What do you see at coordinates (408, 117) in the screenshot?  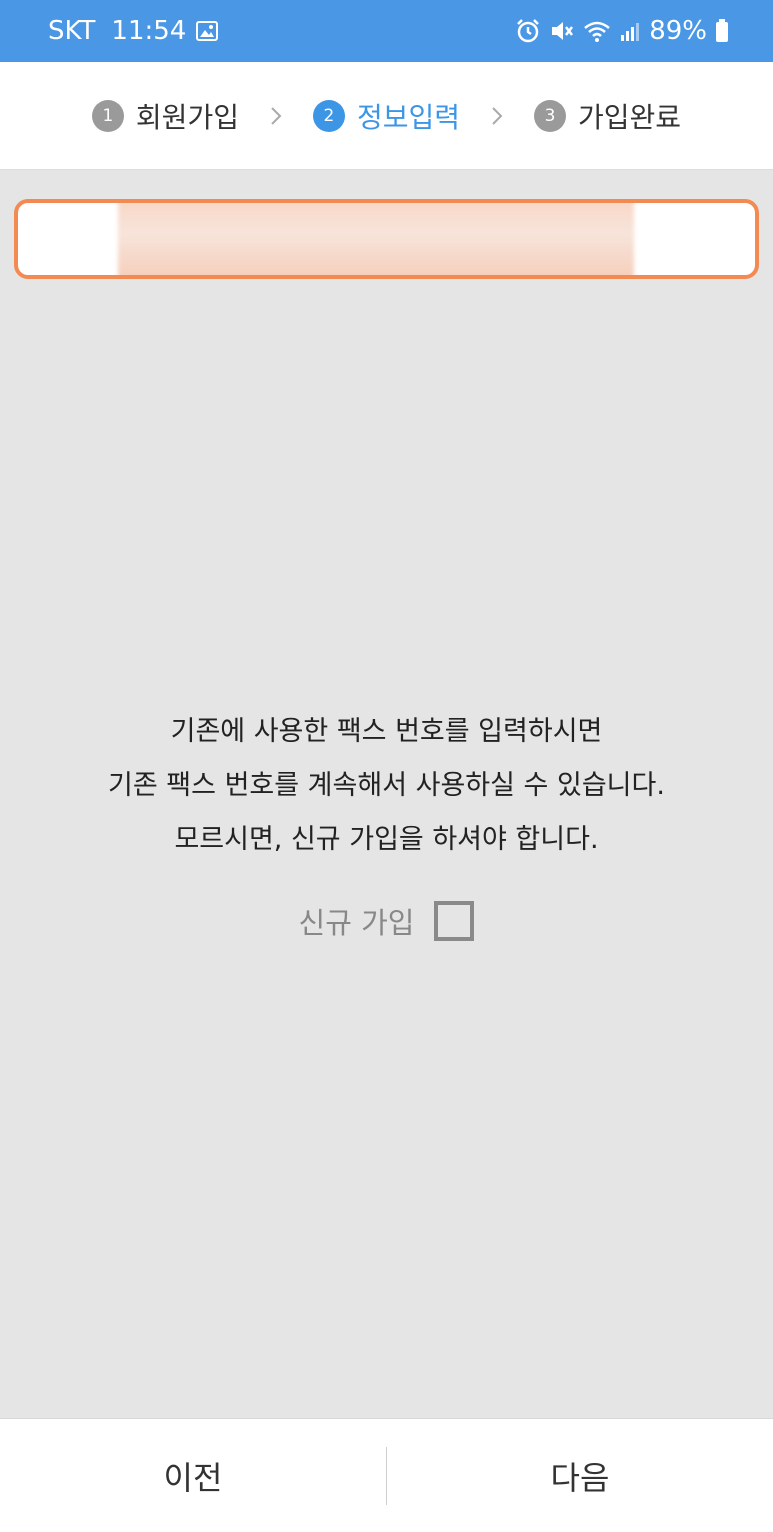 I see `step-label: 정보입력` at bounding box center [408, 117].